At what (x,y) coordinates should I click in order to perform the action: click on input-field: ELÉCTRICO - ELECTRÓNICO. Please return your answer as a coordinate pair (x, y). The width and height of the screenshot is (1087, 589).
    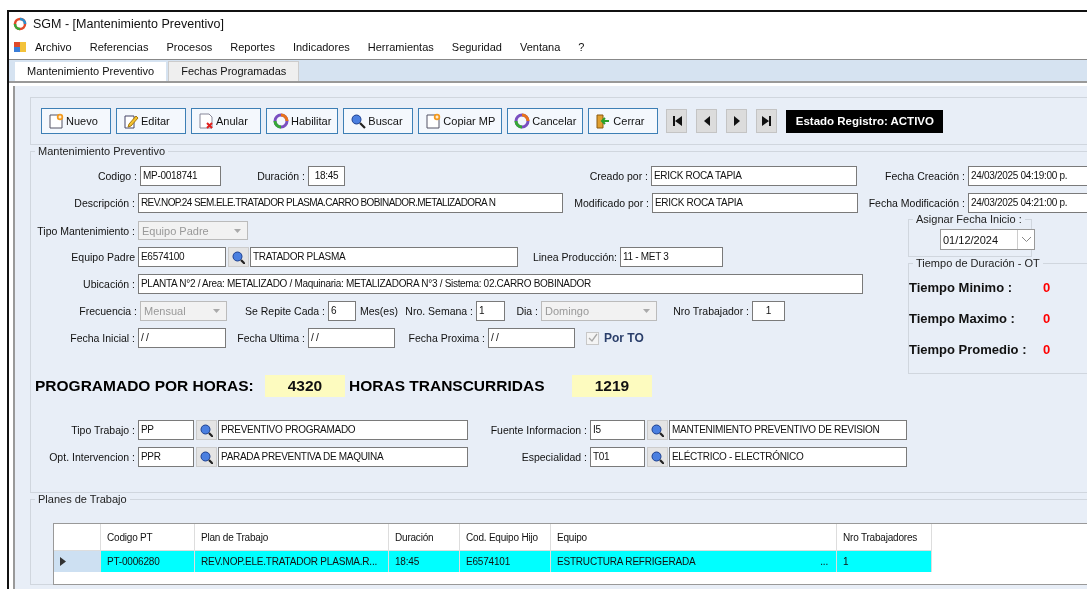
    Looking at the image, I should click on (788, 457).